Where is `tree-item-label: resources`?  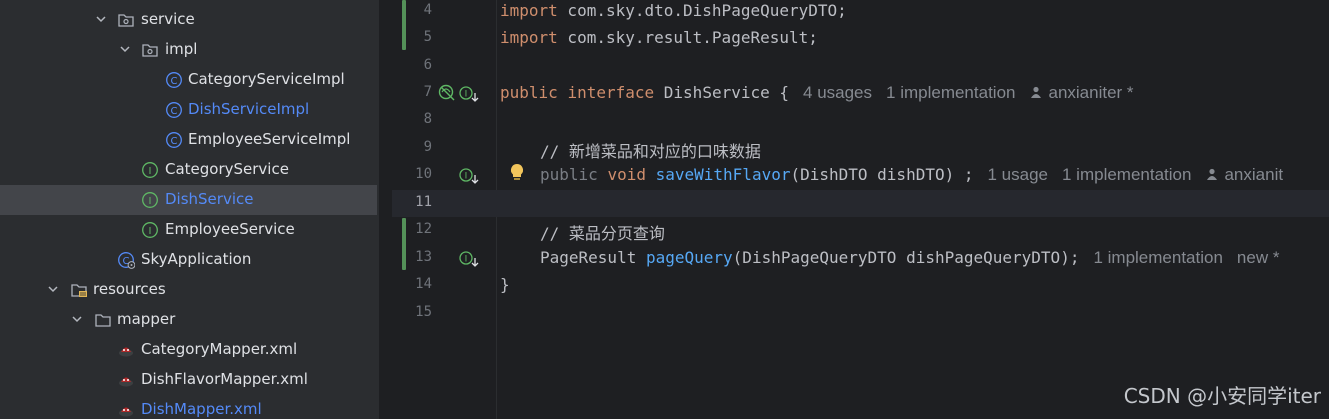 tree-item-label: resources is located at coordinates (129, 289).